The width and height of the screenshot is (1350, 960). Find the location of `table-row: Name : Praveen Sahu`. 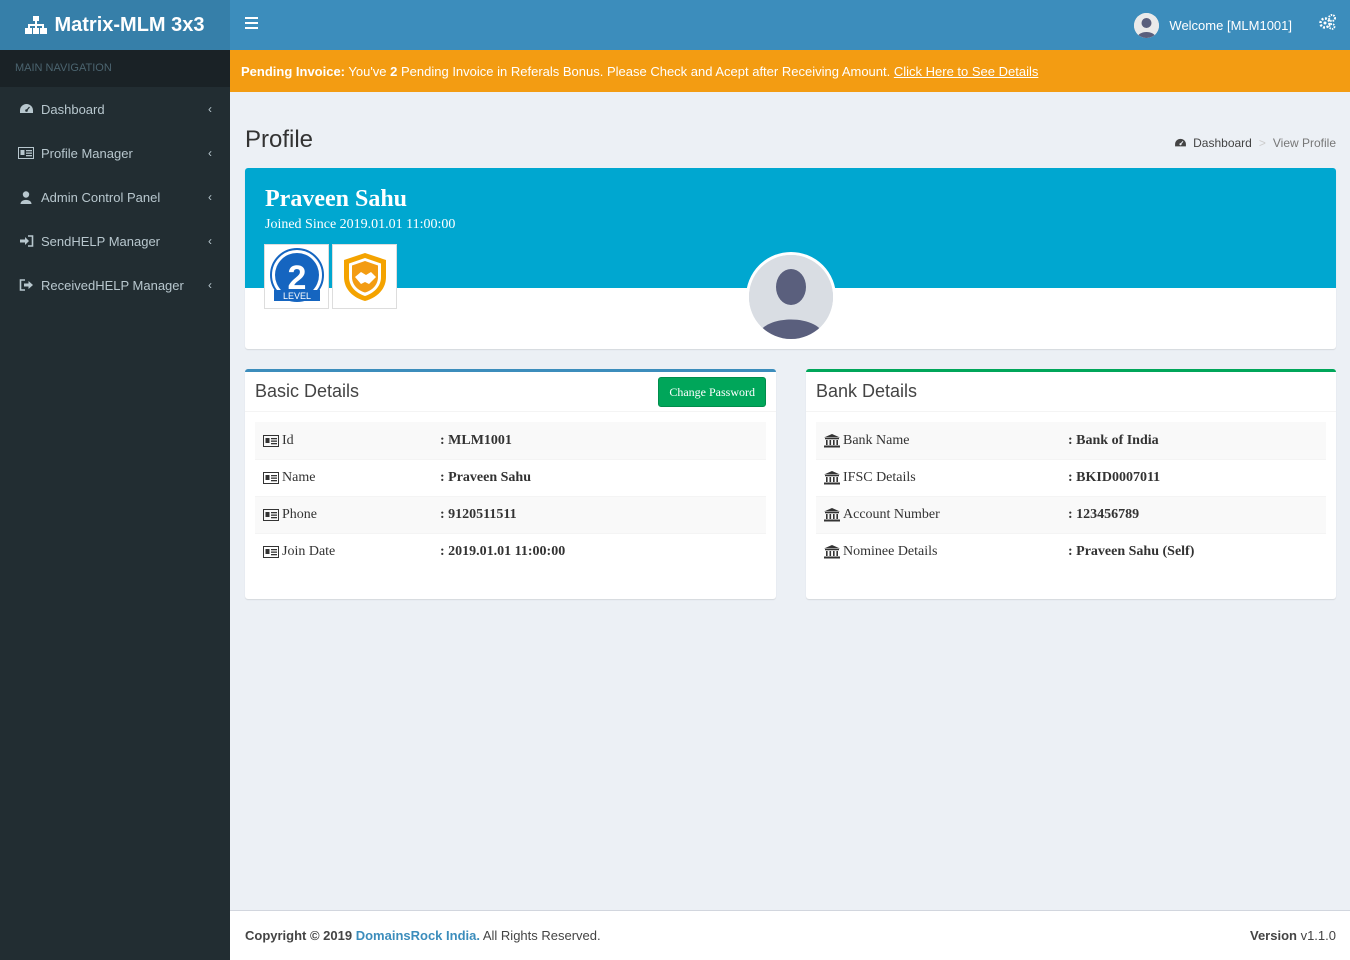

table-row: Name : Praveen Sahu is located at coordinates (510, 477).